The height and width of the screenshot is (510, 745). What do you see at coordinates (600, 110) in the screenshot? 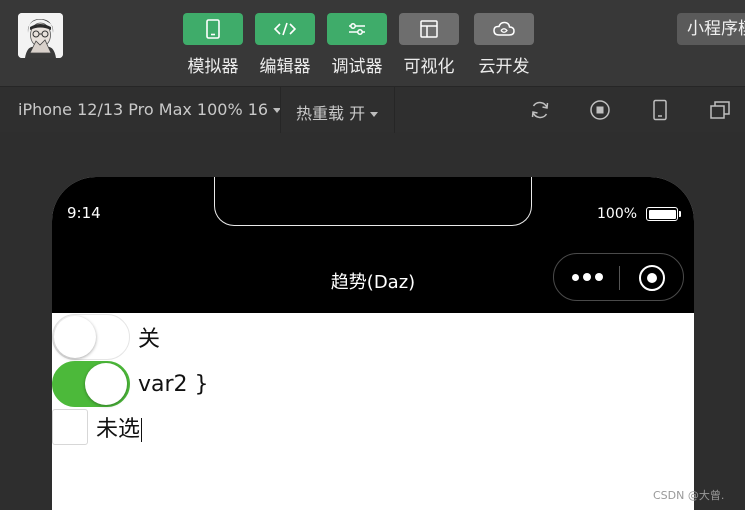
I see `stop-icon` at bounding box center [600, 110].